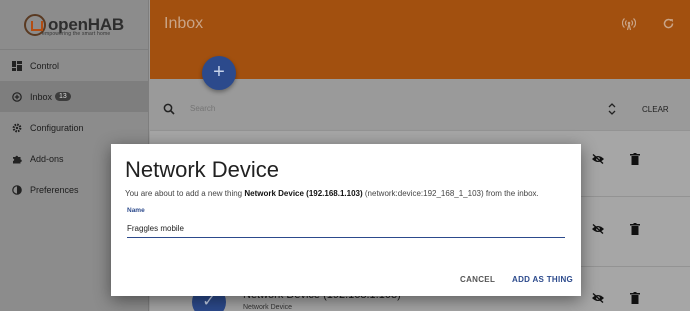 This screenshot has height=311, width=690. Describe the element at coordinates (655, 109) in the screenshot. I see `clear-button: CLEAR` at that location.